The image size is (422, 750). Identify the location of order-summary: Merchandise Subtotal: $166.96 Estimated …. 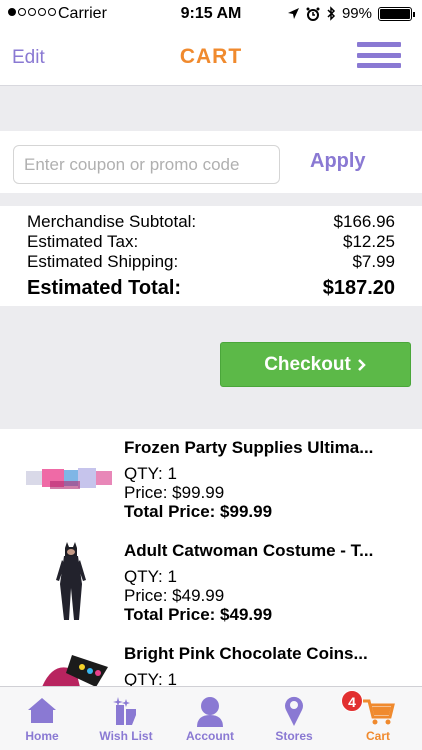
(211, 256).